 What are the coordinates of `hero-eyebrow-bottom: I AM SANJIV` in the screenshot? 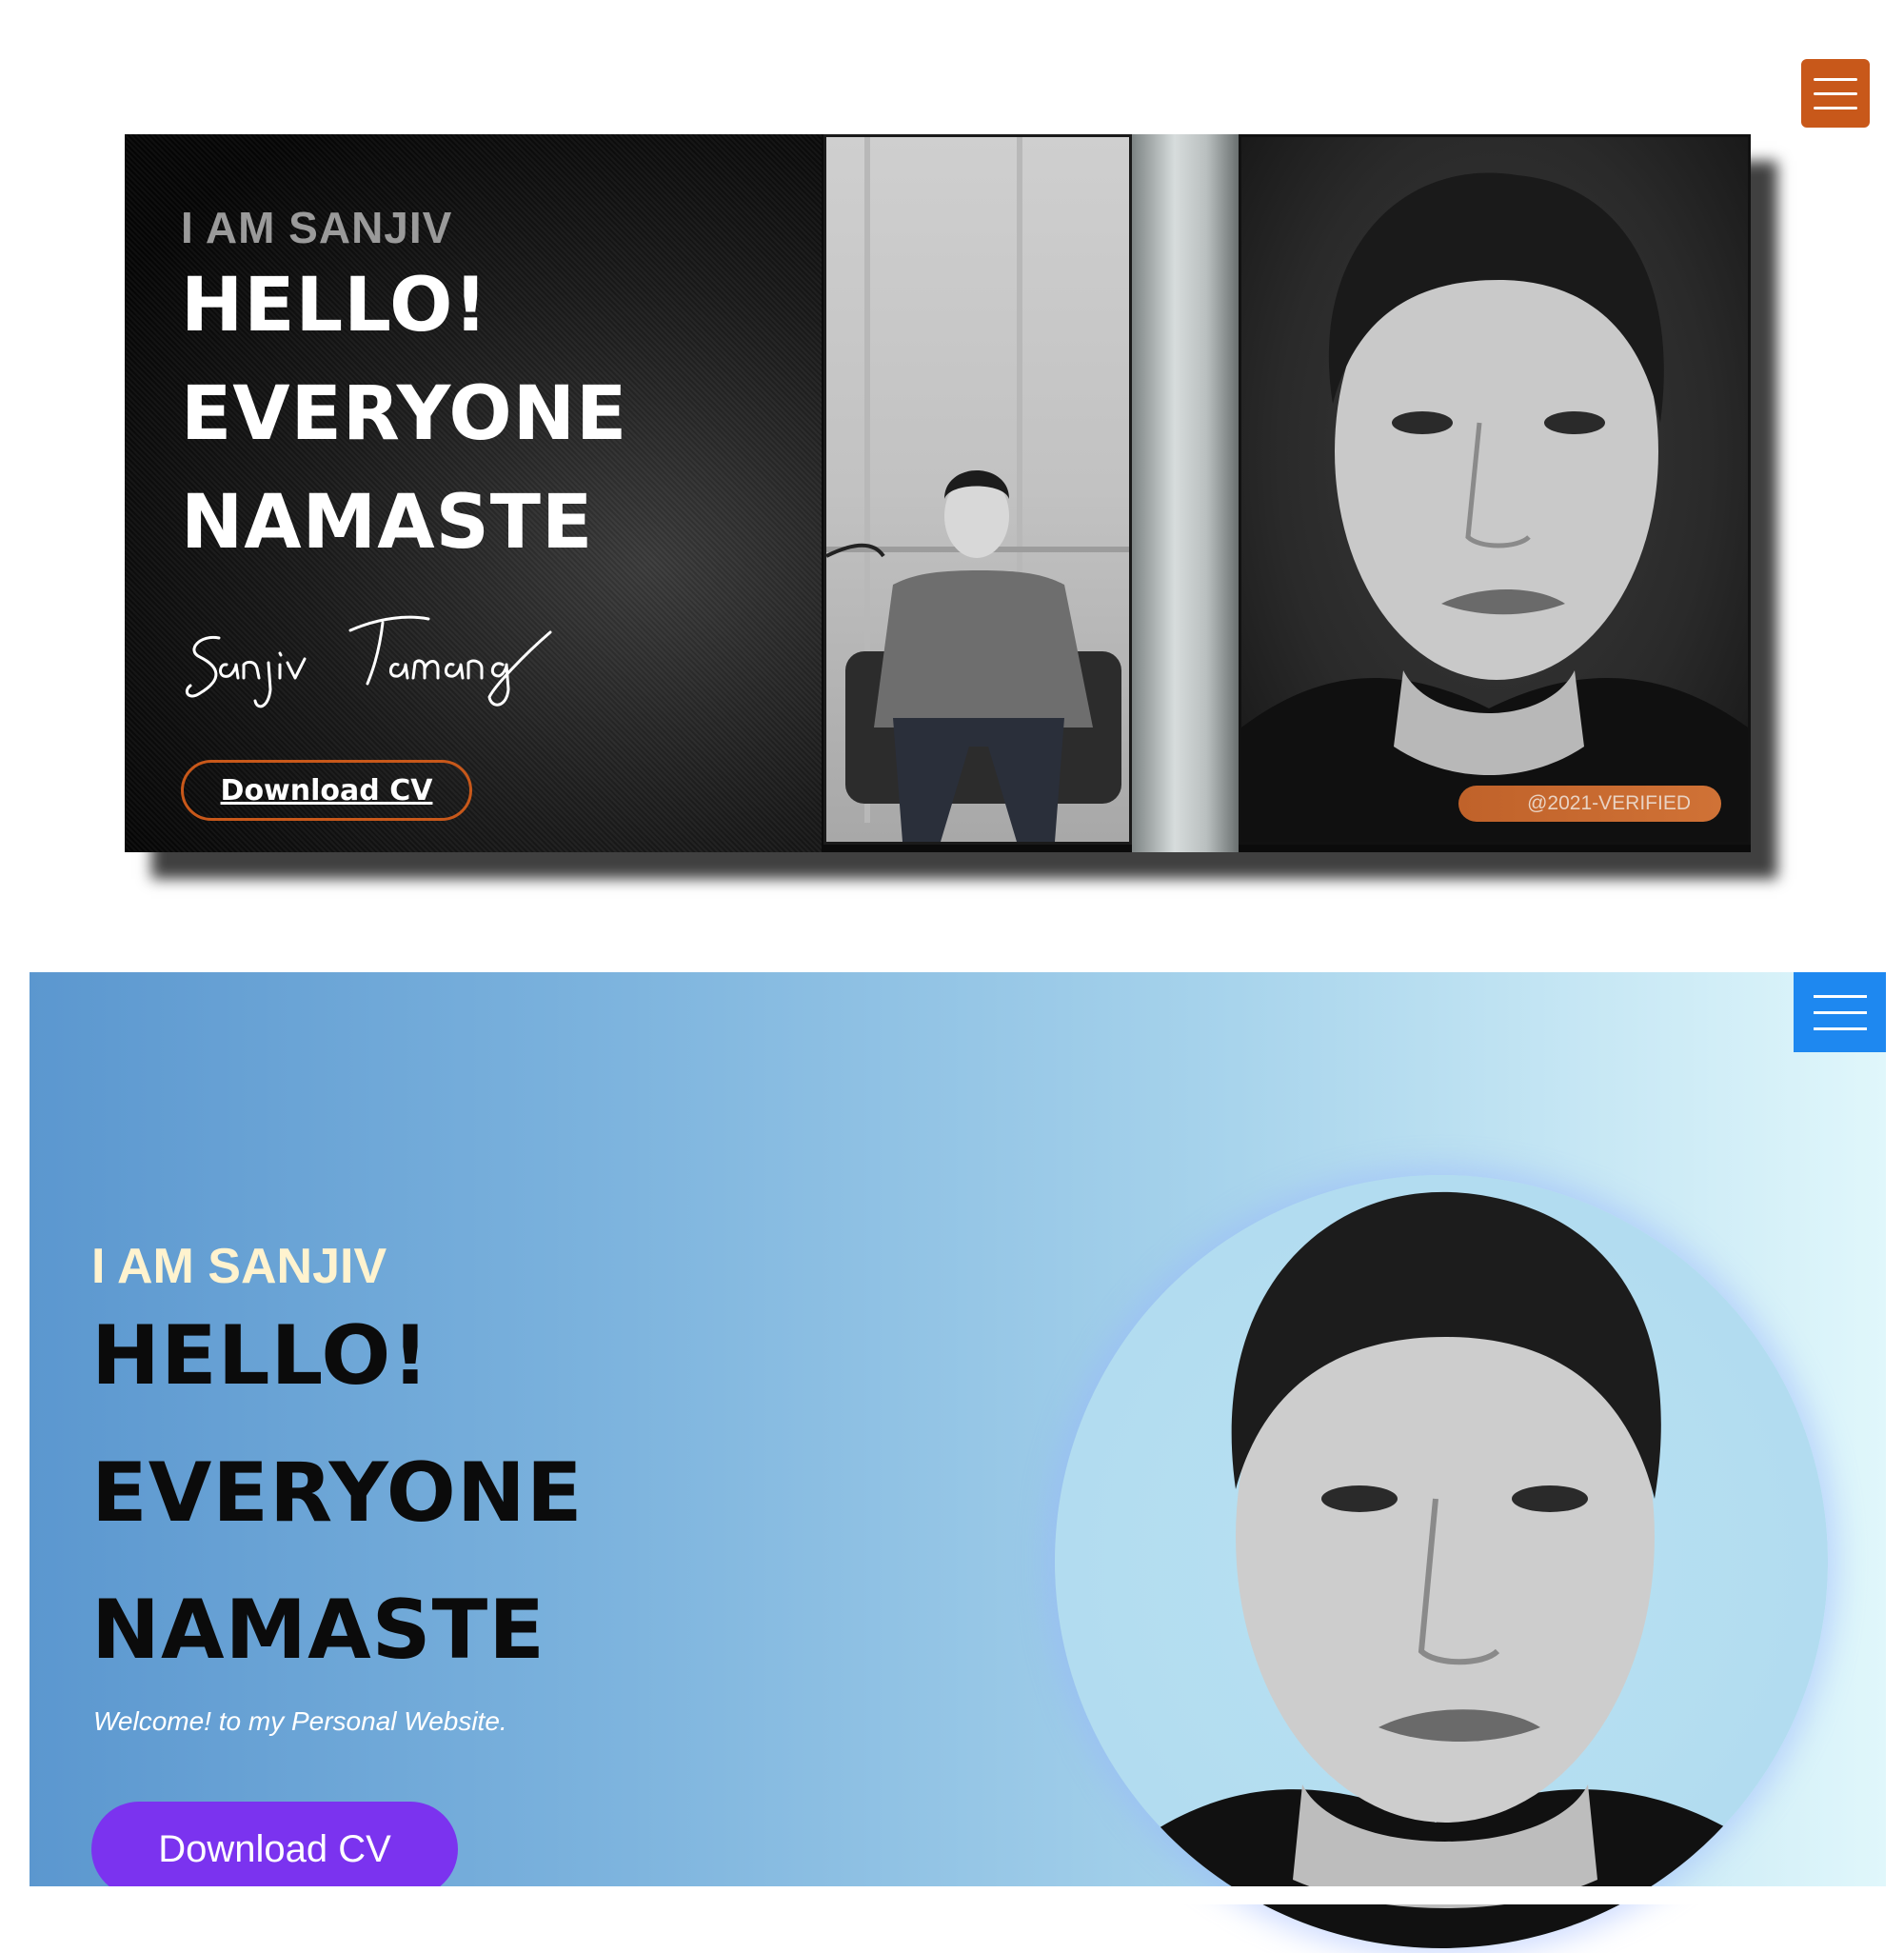 It's located at (239, 1266).